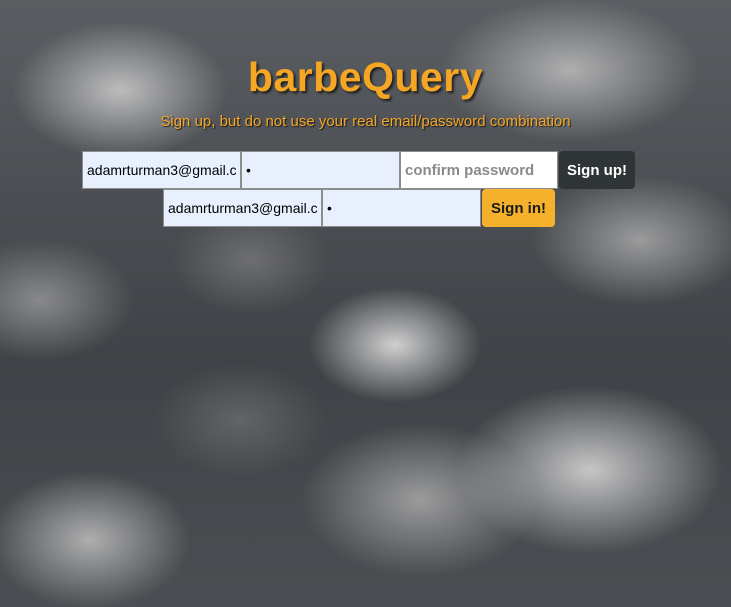 The height and width of the screenshot is (607, 731). Describe the element at coordinates (365, 77) in the screenshot. I see `app-title: barbeQuery` at that location.